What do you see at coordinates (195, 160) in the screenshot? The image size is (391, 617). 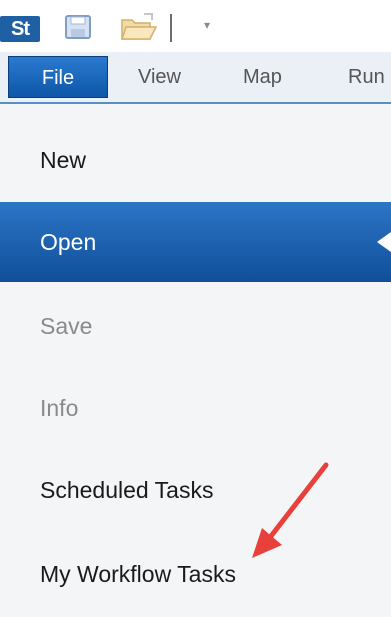 I see `menu-item-new: New` at bounding box center [195, 160].